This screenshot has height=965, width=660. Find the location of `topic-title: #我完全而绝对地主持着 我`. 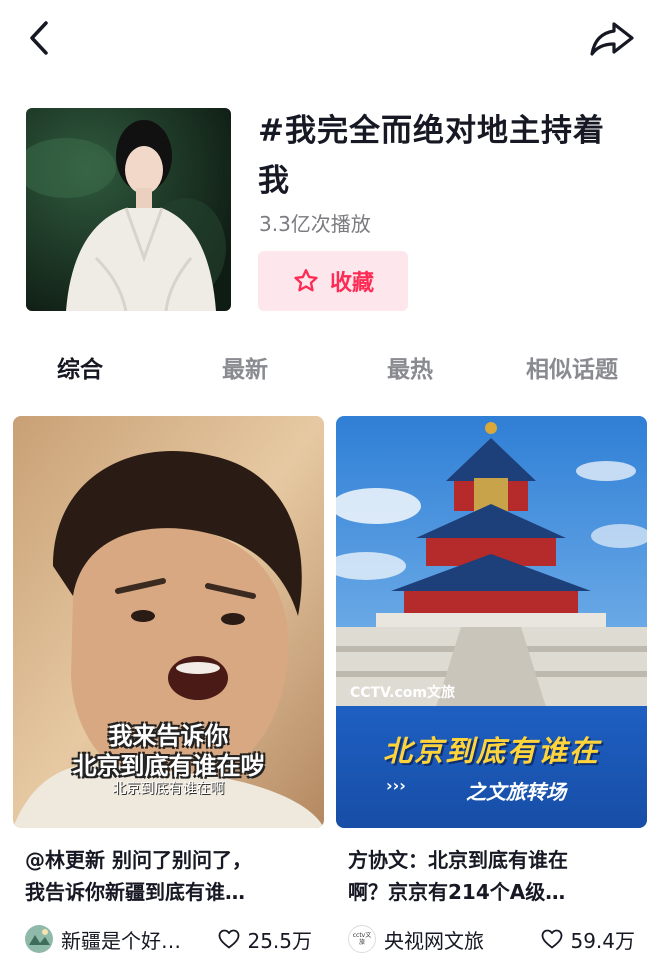

topic-title: #我完全而绝对地主持着 我 is located at coordinates (448, 156).